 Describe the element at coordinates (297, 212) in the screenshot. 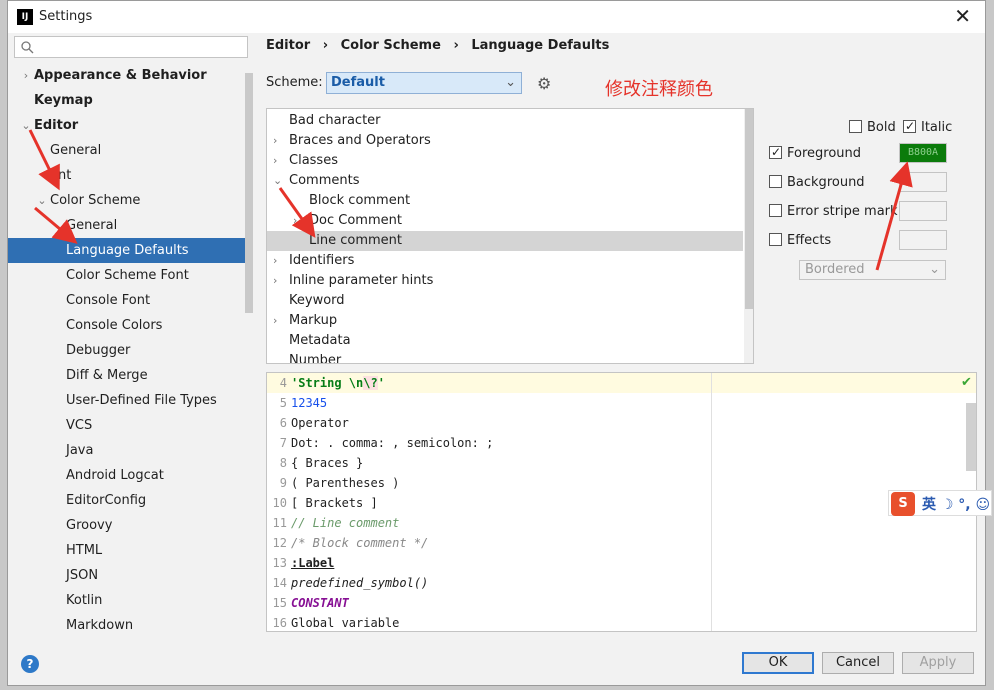

I see `arrow-to-line-comment` at that location.